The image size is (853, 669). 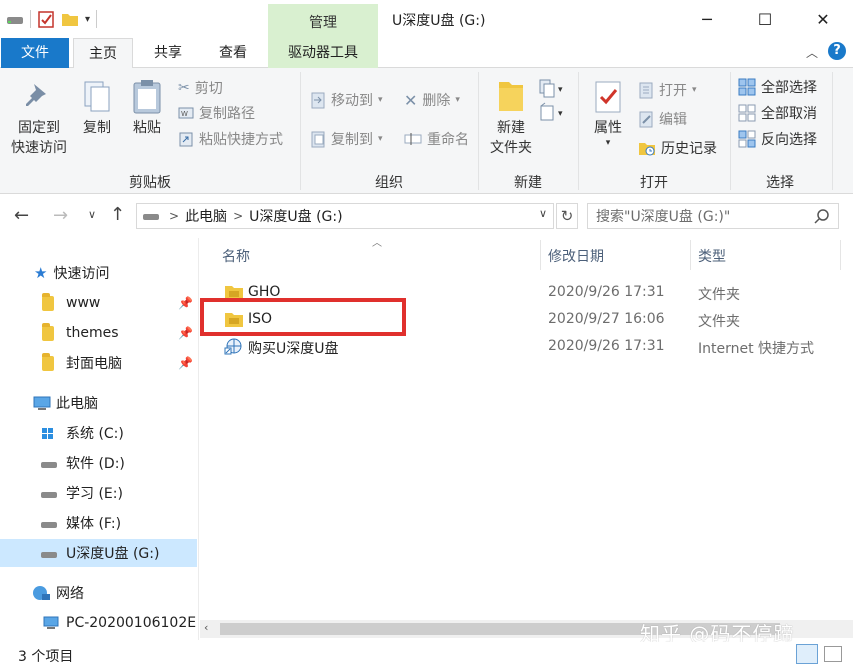 What do you see at coordinates (117, 214) in the screenshot?
I see `up-arrow-icon: ↑` at bounding box center [117, 214].